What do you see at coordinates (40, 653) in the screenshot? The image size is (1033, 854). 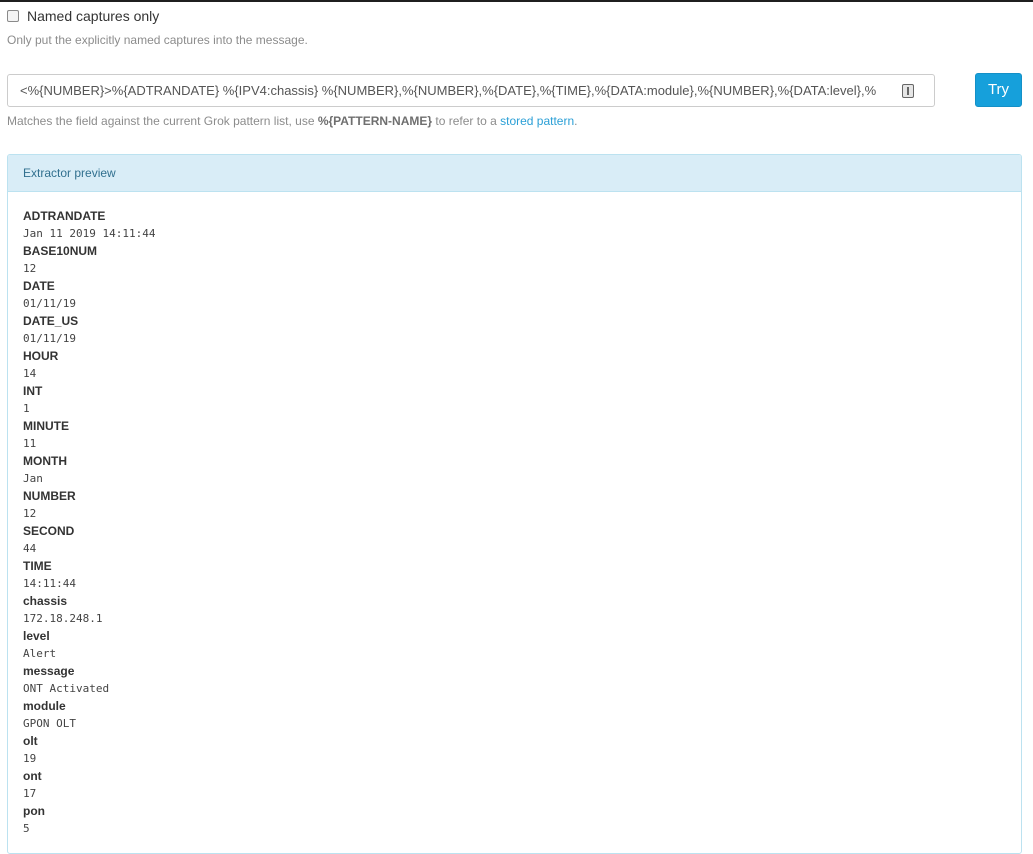 I see `preview-field-value: Alert` at bounding box center [40, 653].